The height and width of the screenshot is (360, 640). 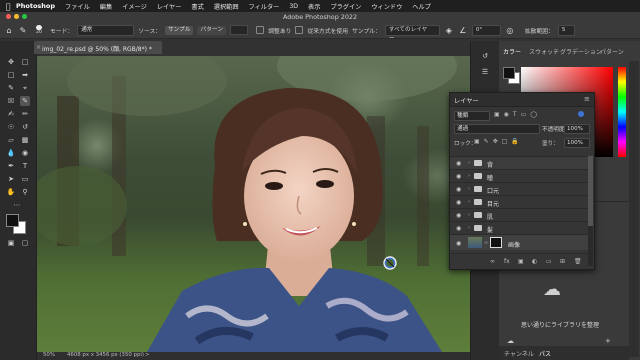 What do you see at coordinates (590, 211) in the screenshot?
I see `layers-scrollbar` at bounding box center [590, 211].